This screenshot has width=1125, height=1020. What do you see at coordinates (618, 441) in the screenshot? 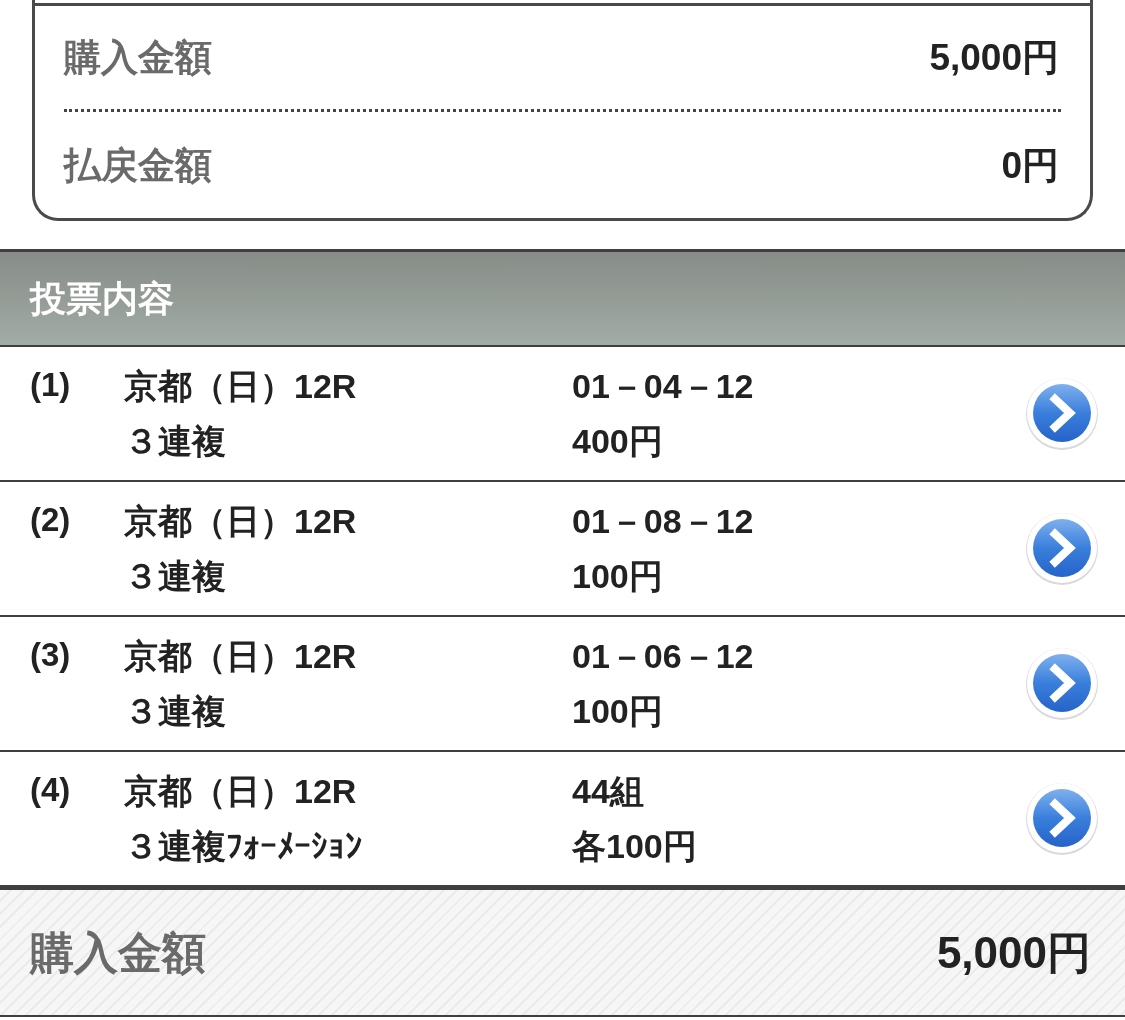
I see `bet-amount: 400円` at bounding box center [618, 441].